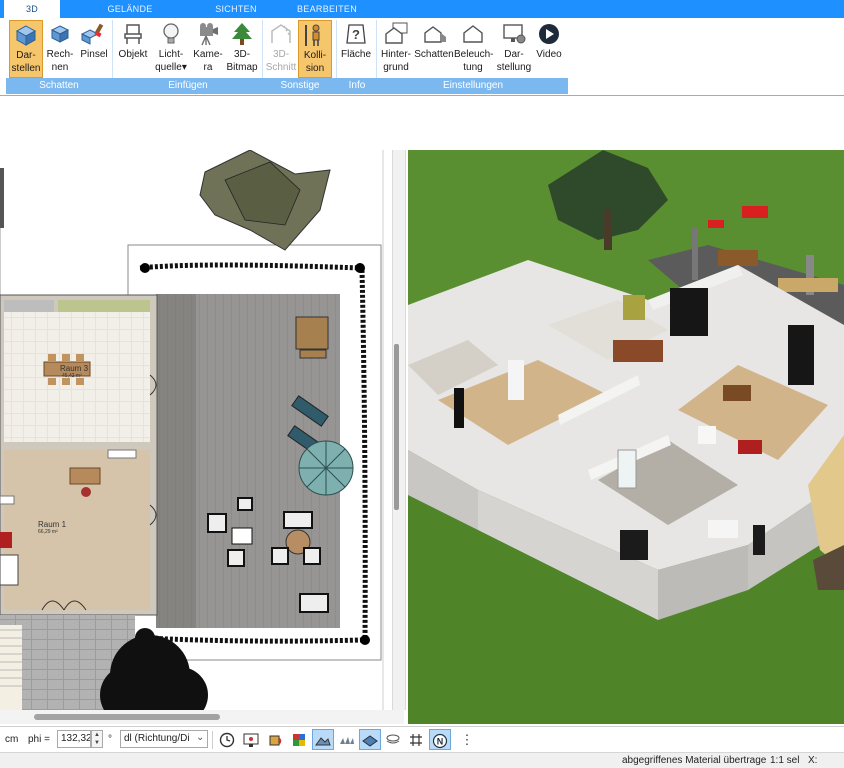  Describe the element at coordinates (281, 33) in the screenshot. I see `section-icon` at that location.